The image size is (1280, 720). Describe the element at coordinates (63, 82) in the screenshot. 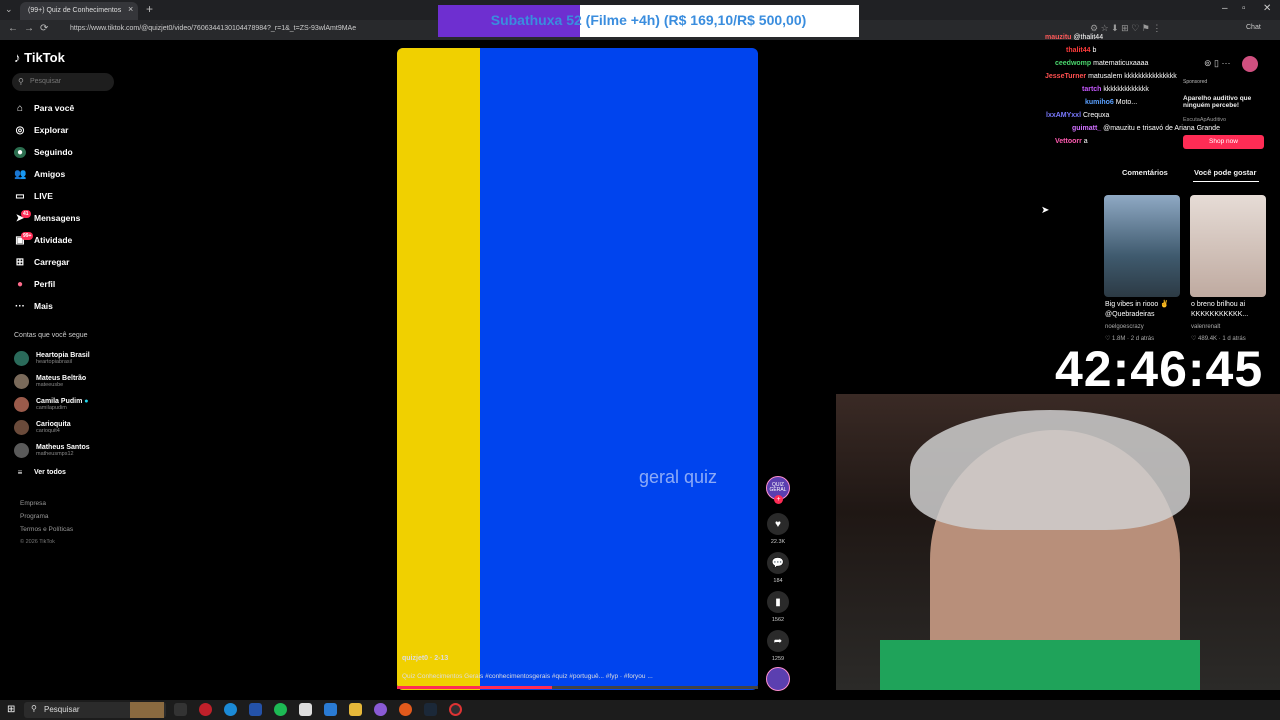

I see `search-input: Pesquisar` at that location.